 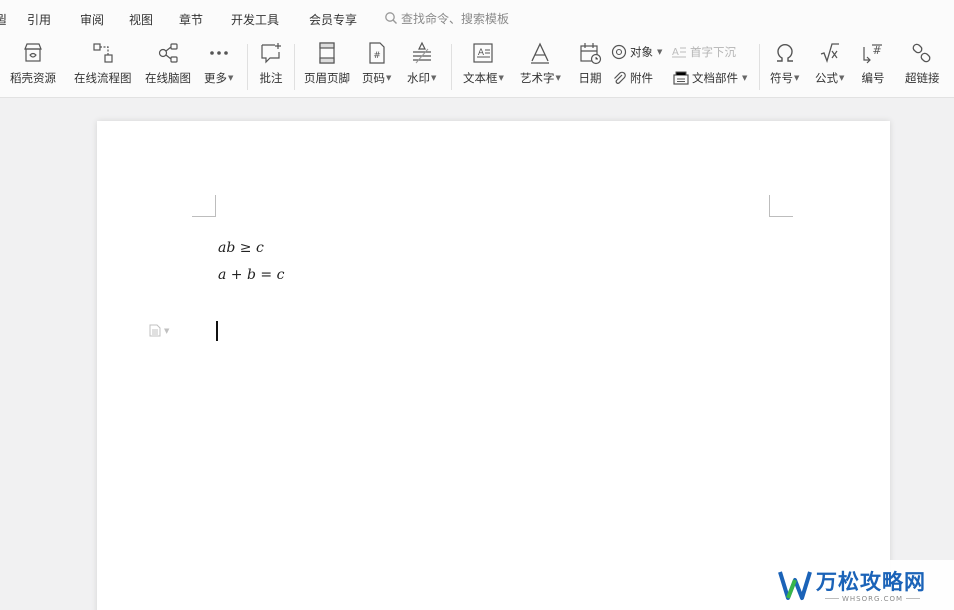 I want to click on command-search: 查找命令、搜索模板, so click(x=446, y=18).